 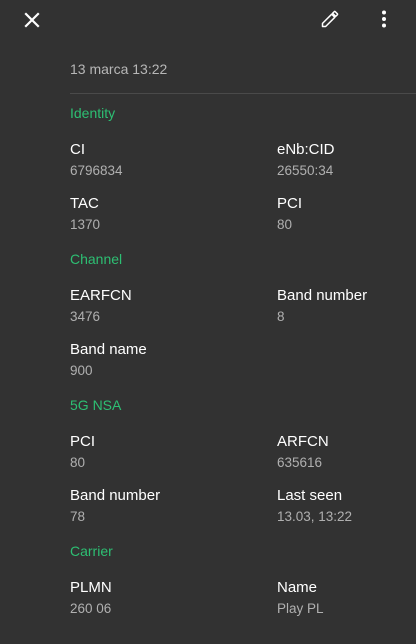 What do you see at coordinates (91, 587) in the screenshot?
I see `field-label: PLMN` at bounding box center [91, 587].